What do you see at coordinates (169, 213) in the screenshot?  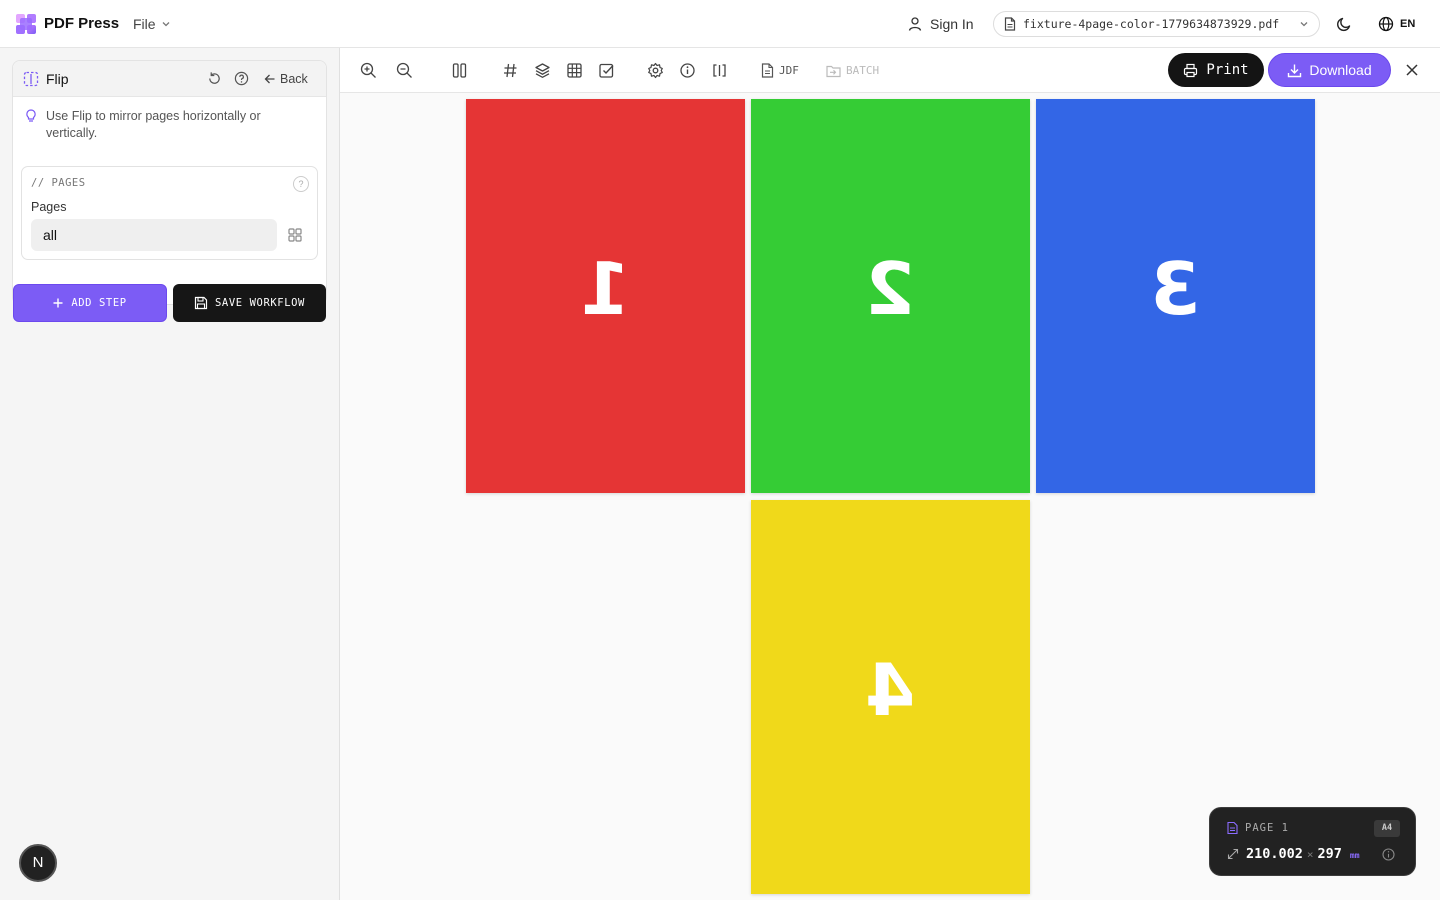 I see `pages-section: // PAGES ? Pages` at bounding box center [169, 213].